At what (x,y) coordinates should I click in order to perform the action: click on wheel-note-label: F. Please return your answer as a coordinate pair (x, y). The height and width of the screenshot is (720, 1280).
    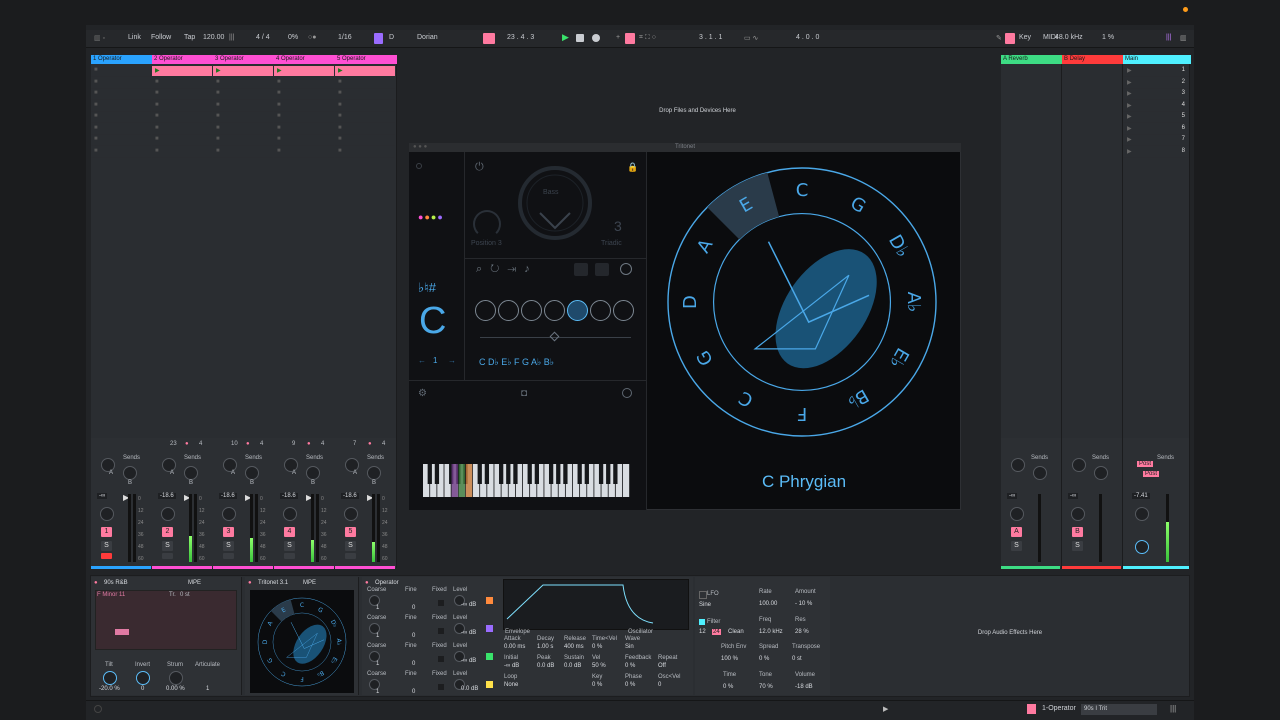
    Looking at the image, I should click on (802, 413).